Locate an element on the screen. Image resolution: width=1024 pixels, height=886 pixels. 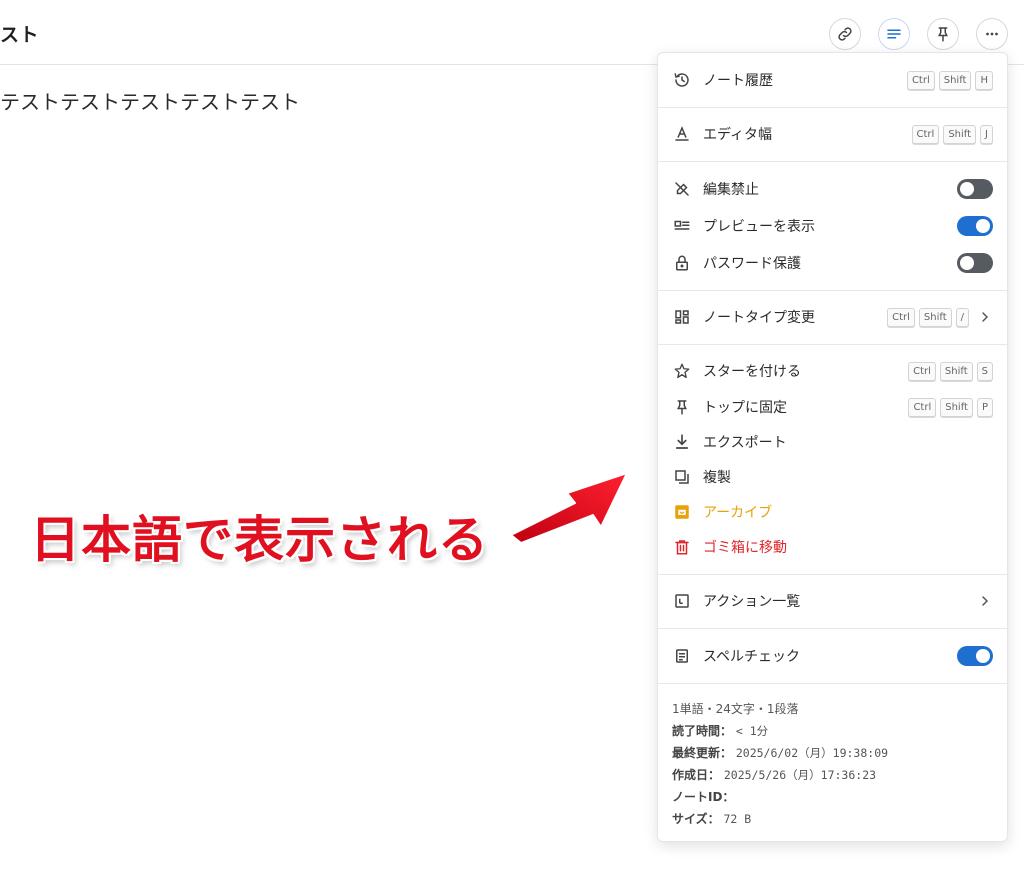
note-stats: 1単語・24文字・1段落 is located at coordinates (735, 709).